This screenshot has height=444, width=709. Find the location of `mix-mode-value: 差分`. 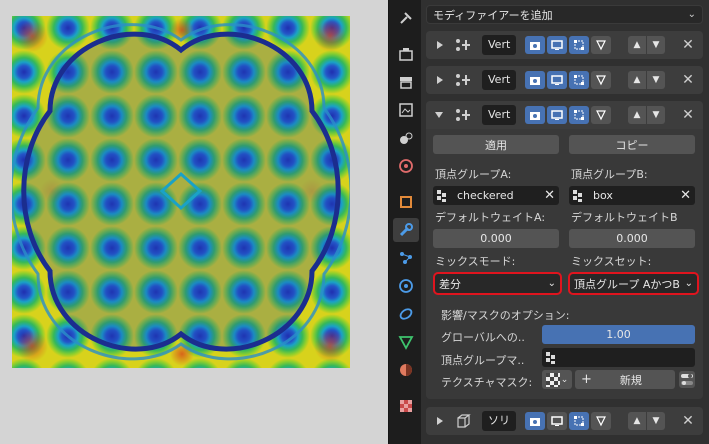

mix-mode-value: 差分 is located at coordinates (450, 284).